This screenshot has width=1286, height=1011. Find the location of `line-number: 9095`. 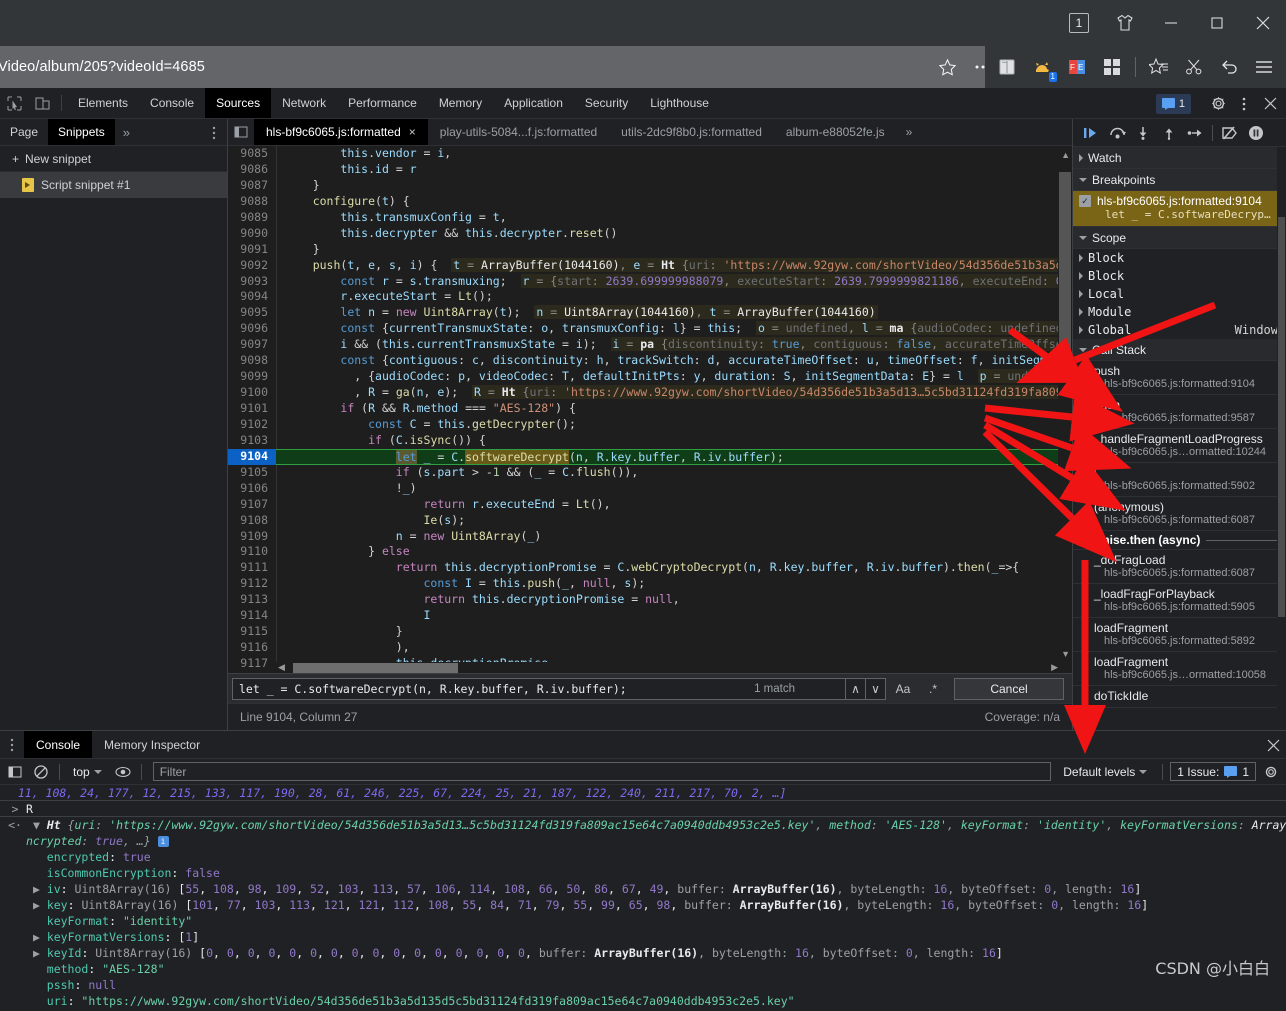

line-number: 9095 is located at coordinates (252, 313).